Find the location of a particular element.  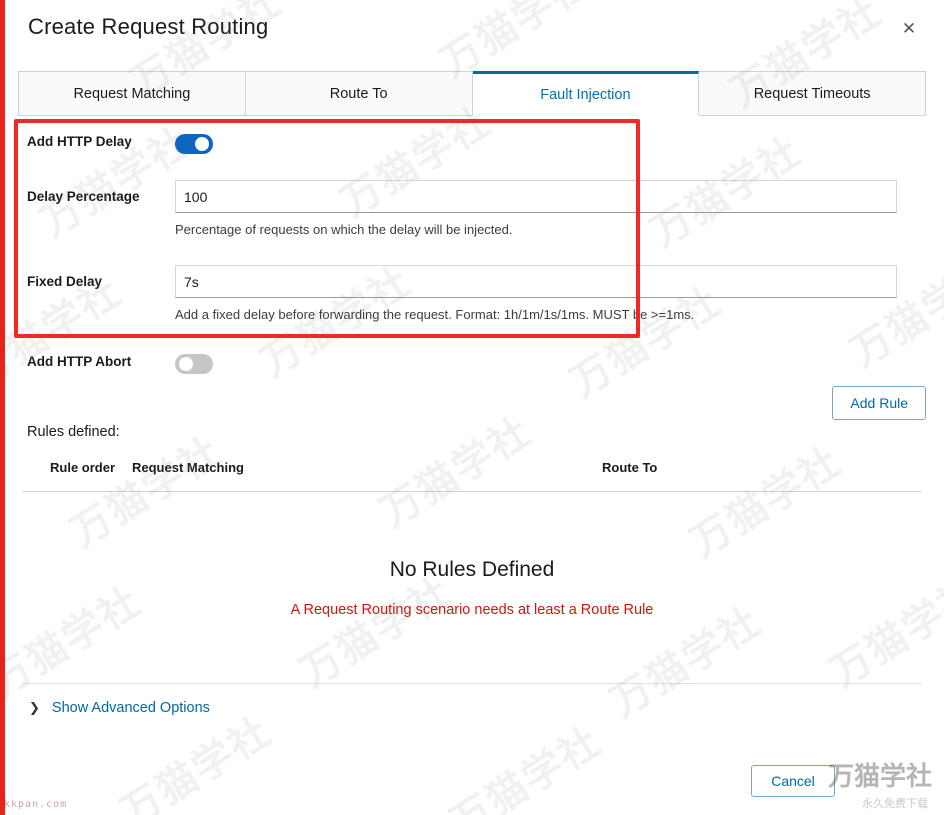

add-http-delay-row: Add HTTP Delay is located at coordinates (106, 146).